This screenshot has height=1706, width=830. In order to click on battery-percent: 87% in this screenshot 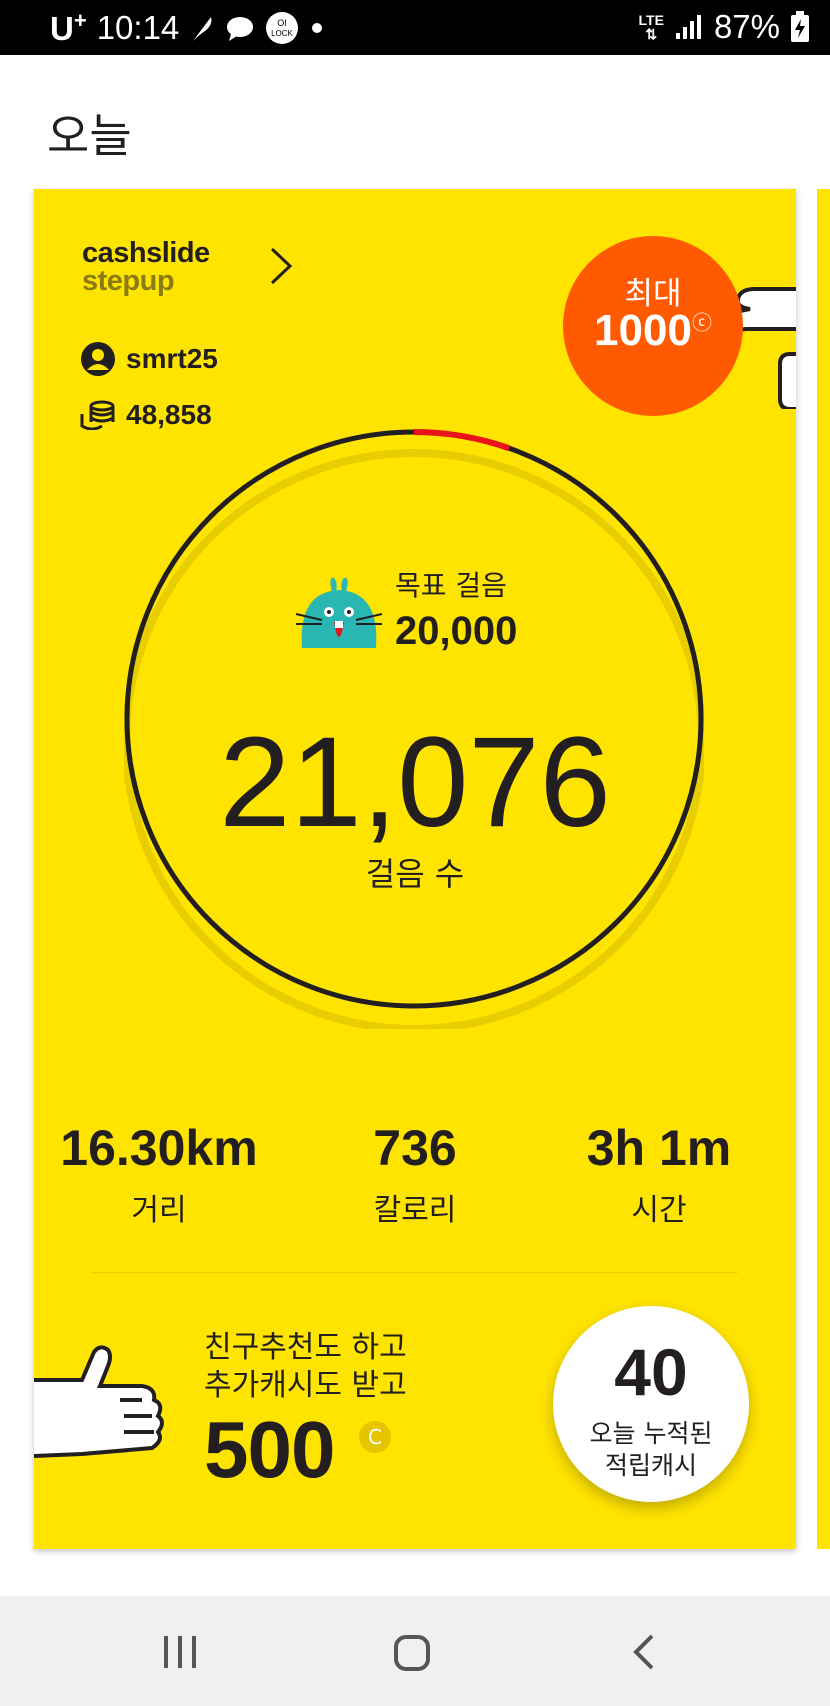, I will do `click(746, 26)`.